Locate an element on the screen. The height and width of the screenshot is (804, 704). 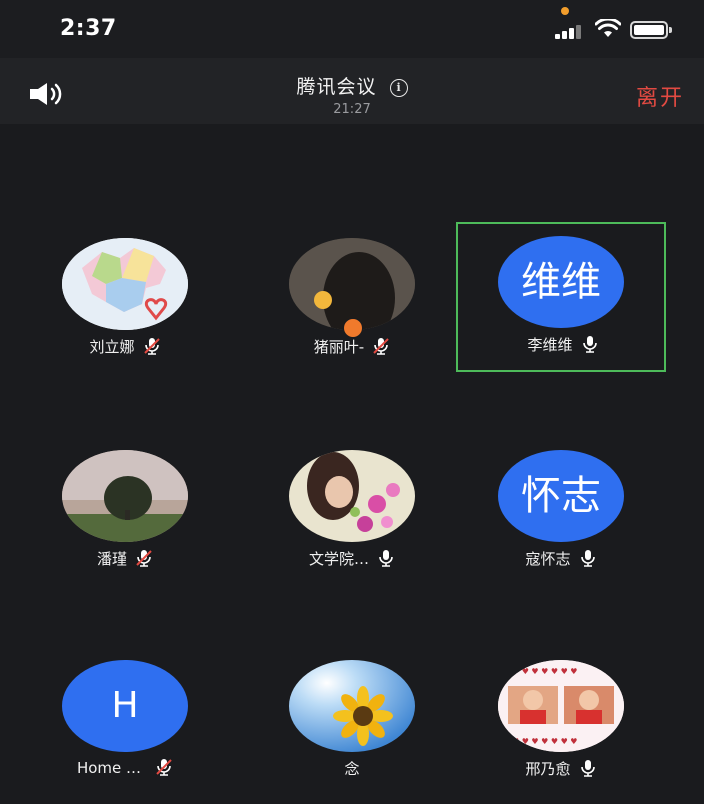
clock: 2:37 is located at coordinates (88, 28).